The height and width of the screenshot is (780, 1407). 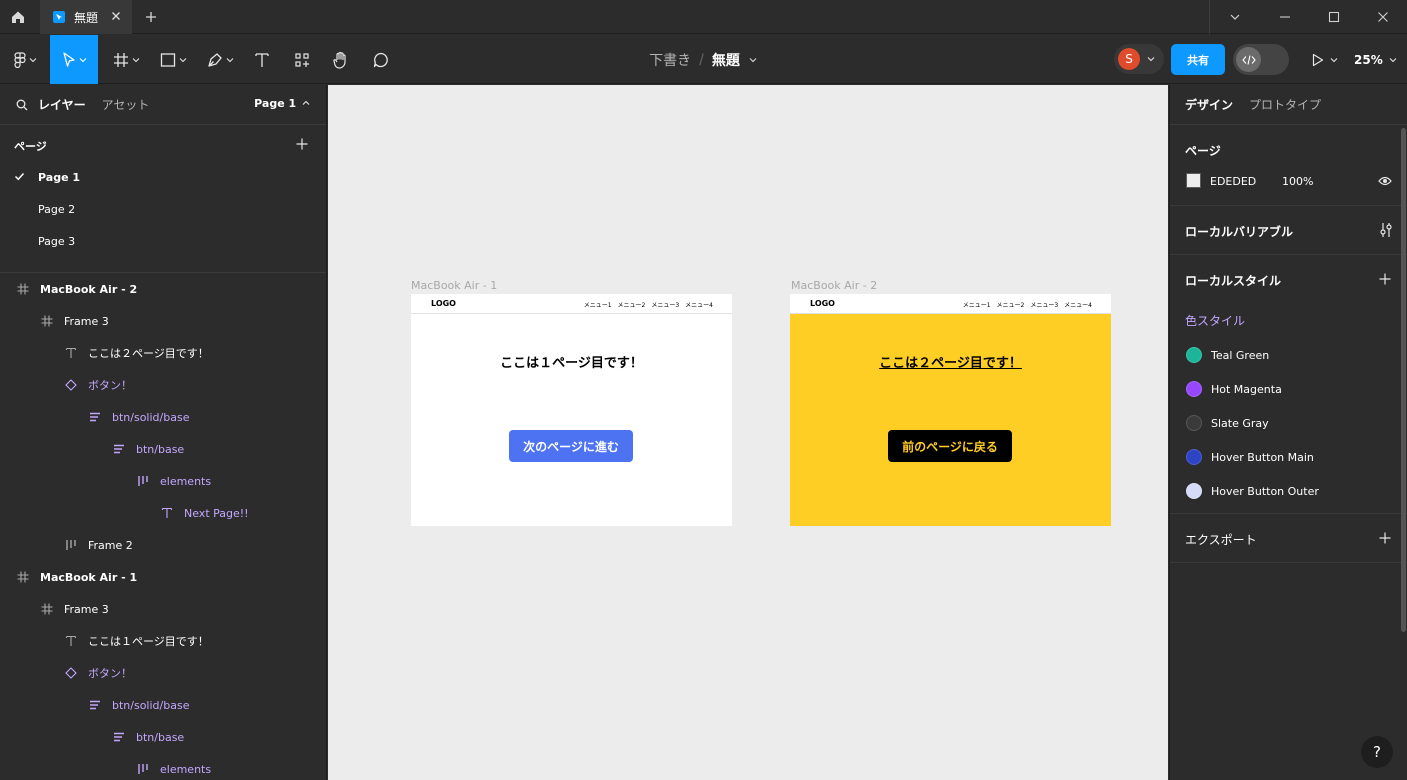 I want to click on comment-icon, so click(x=380, y=59).